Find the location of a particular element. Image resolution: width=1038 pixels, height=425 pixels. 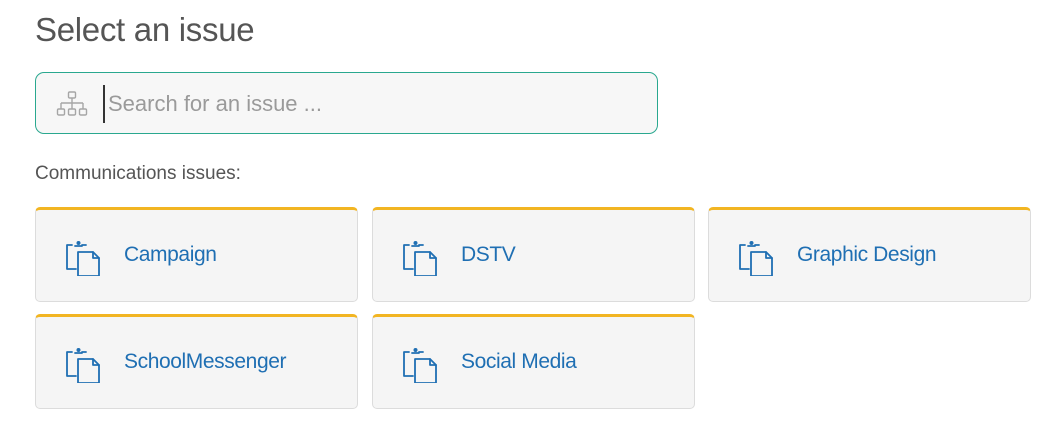

issue-card-graphic-design: Graphic Design is located at coordinates (869, 254).